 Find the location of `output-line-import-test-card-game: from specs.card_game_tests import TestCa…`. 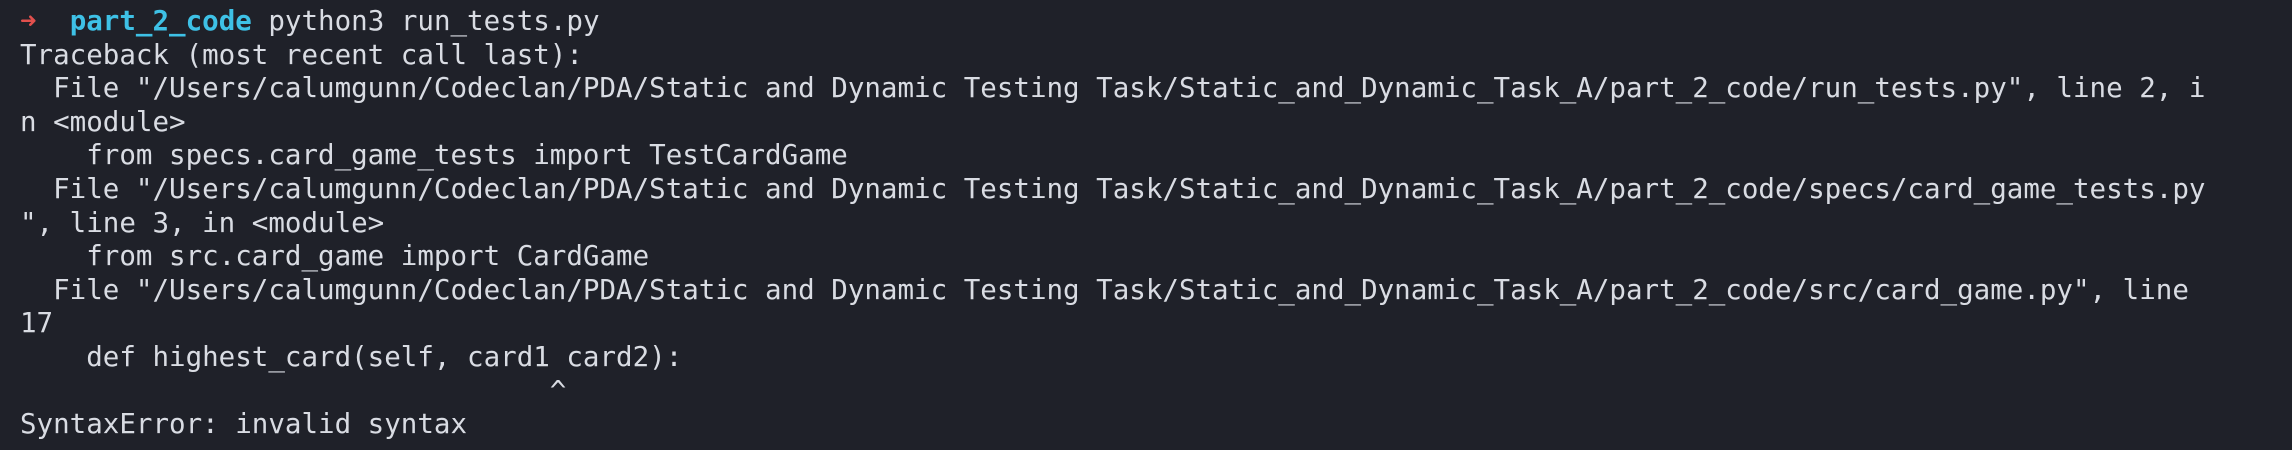

output-line-import-test-card-game: from specs.card_game_tests import TestCa… is located at coordinates (434, 155).